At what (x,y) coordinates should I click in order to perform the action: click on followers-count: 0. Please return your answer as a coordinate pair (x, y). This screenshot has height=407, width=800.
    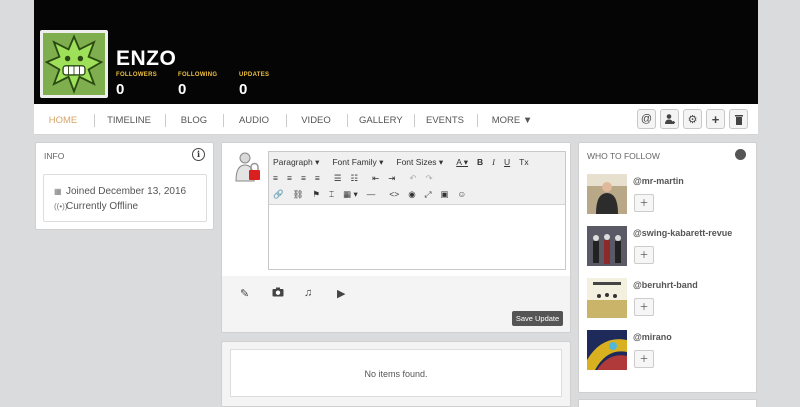
    Looking at the image, I should click on (120, 89).